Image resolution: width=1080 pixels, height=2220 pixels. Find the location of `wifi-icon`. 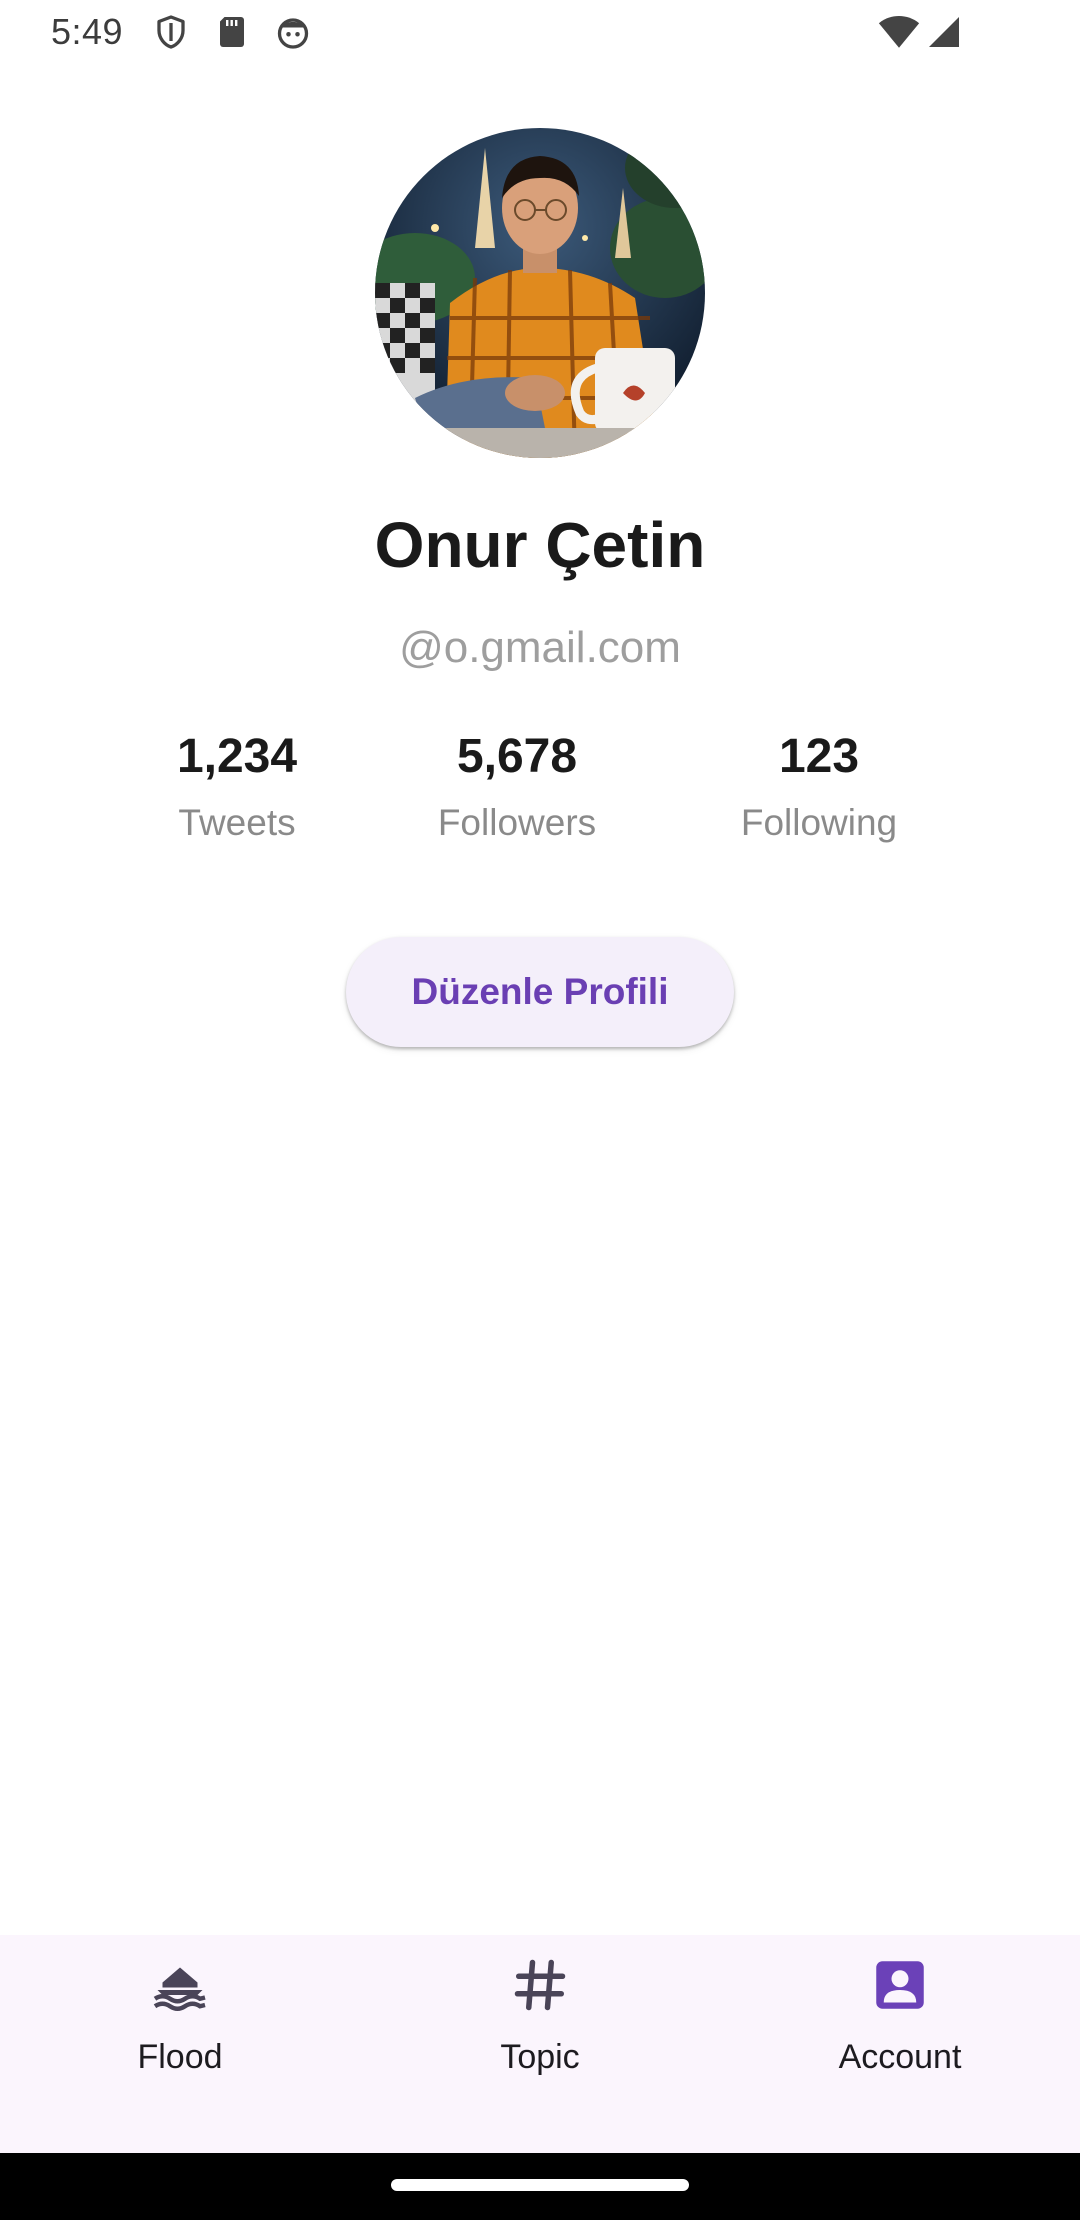

wifi-icon is located at coordinates (899, 32).